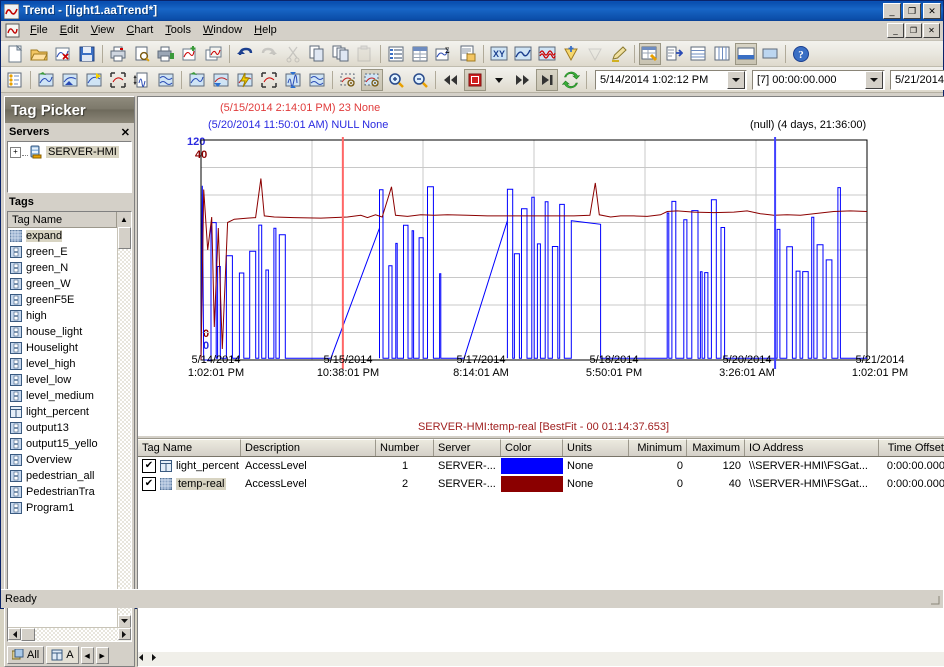 The height and width of the screenshot is (667, 944). I want to click on stop-icon, so click(475, 79).